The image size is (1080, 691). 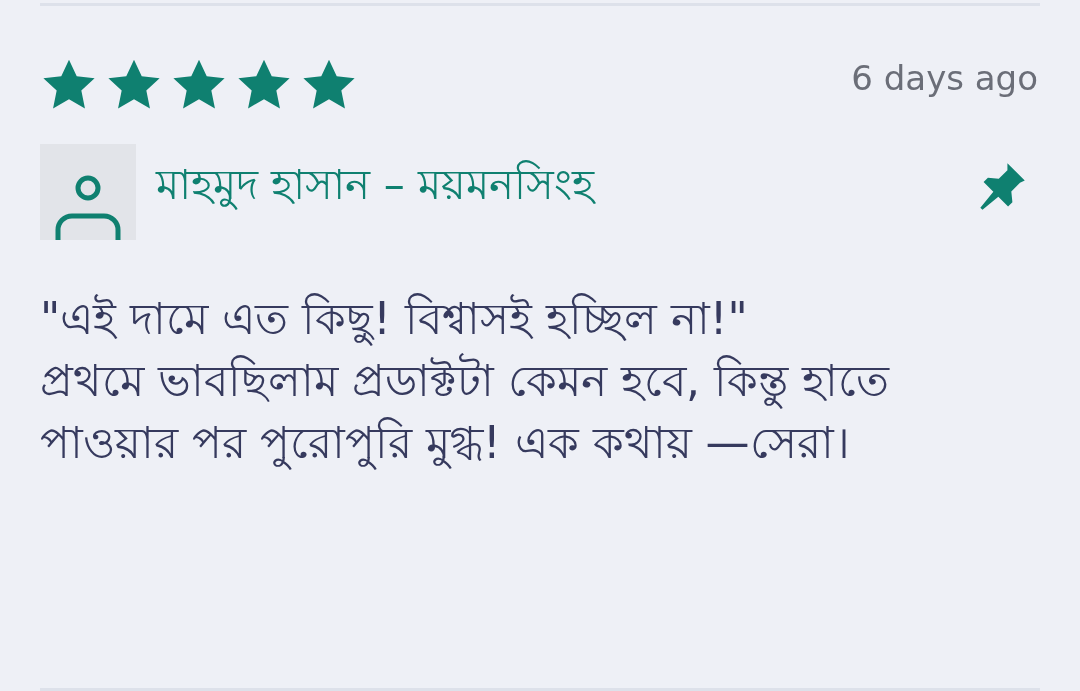 I want to click on review-date: 6 days ago, so click(x=944, y=78).